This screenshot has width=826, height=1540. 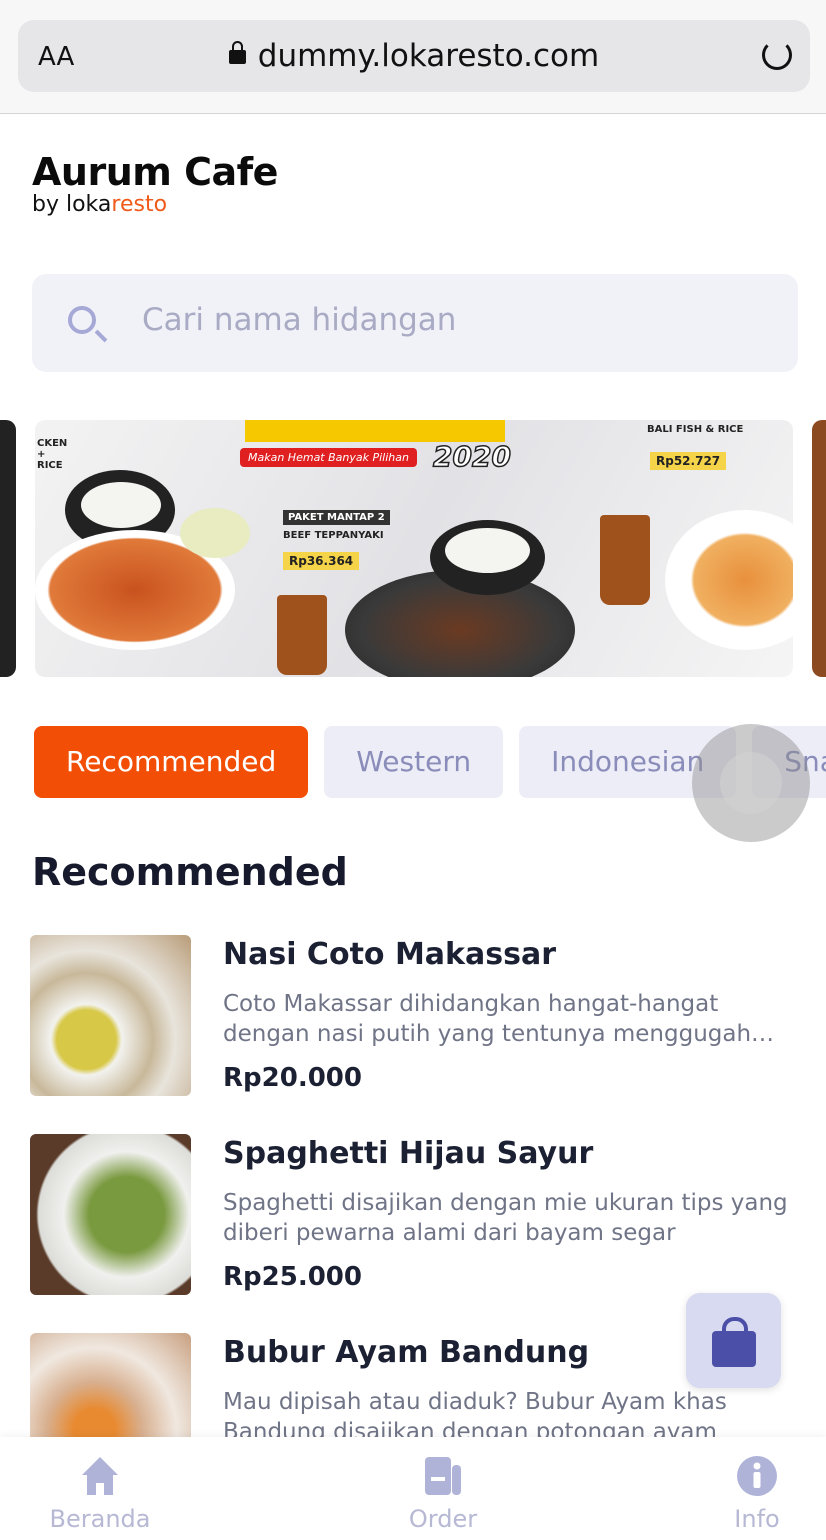 What do you see at coordinates (336, 517) in the screenshot?
I see `banner-package-label: PAKET MANTAP 2` at bounding box center [336, 517].